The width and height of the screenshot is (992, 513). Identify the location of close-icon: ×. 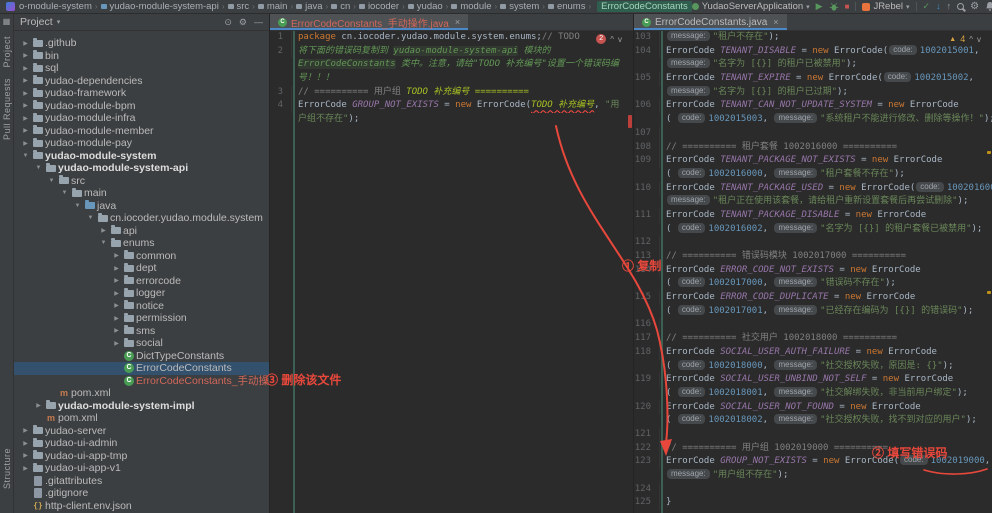
(775, 22).